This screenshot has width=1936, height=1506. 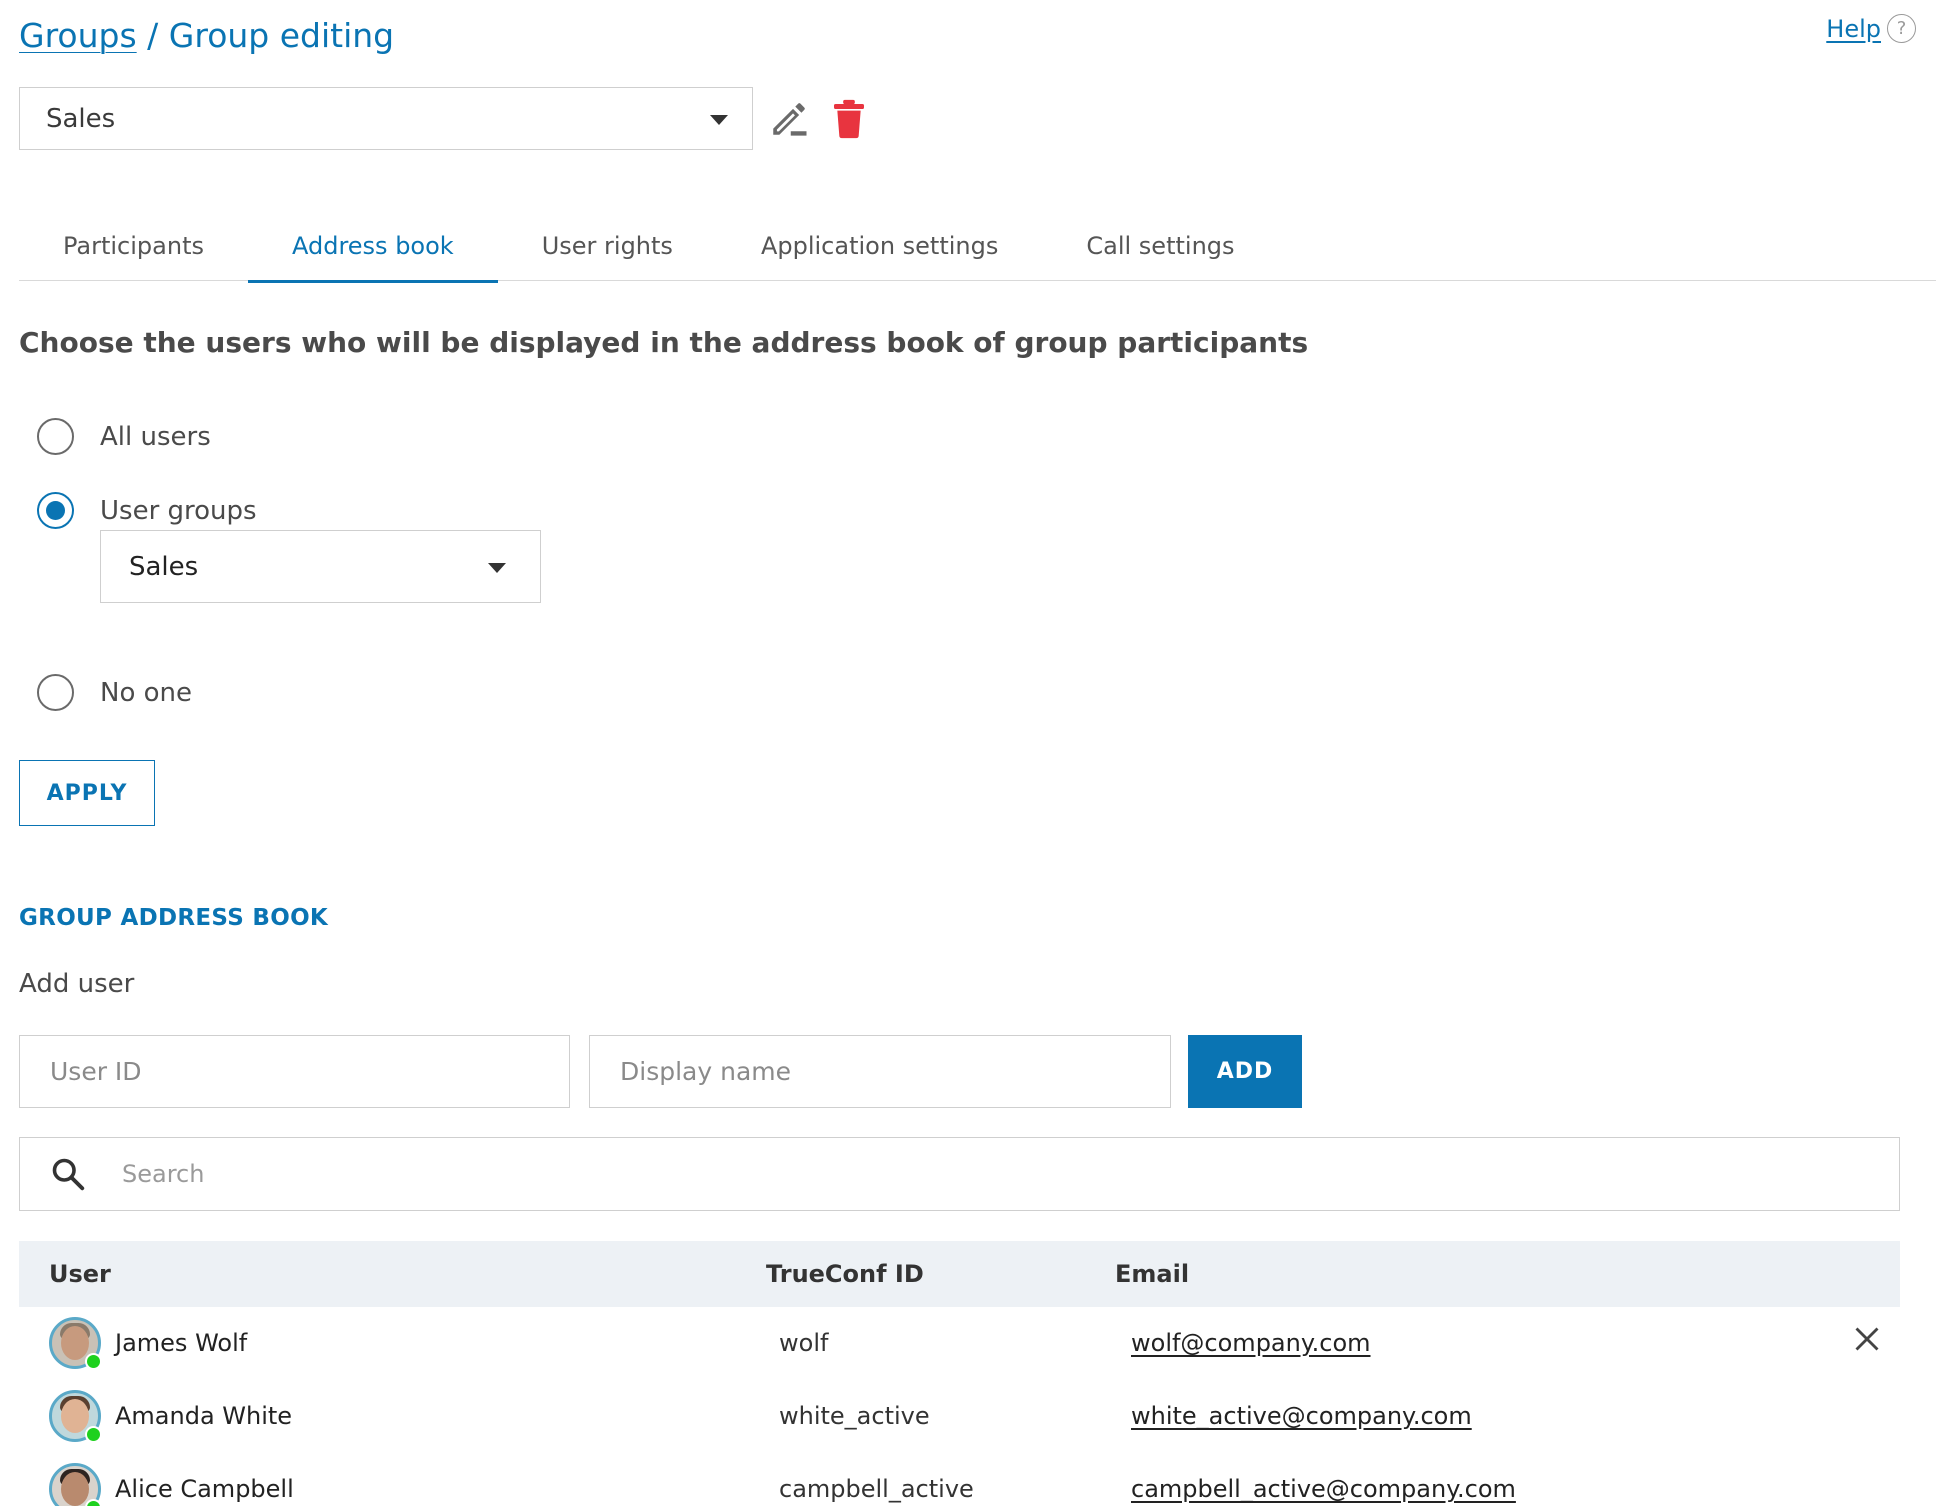 What do you see at coordinates (174, 918) in the screenshot?
I see `group-address-book-title: GROUP ADDRESS BOOK` at bounding box center [174, 918].